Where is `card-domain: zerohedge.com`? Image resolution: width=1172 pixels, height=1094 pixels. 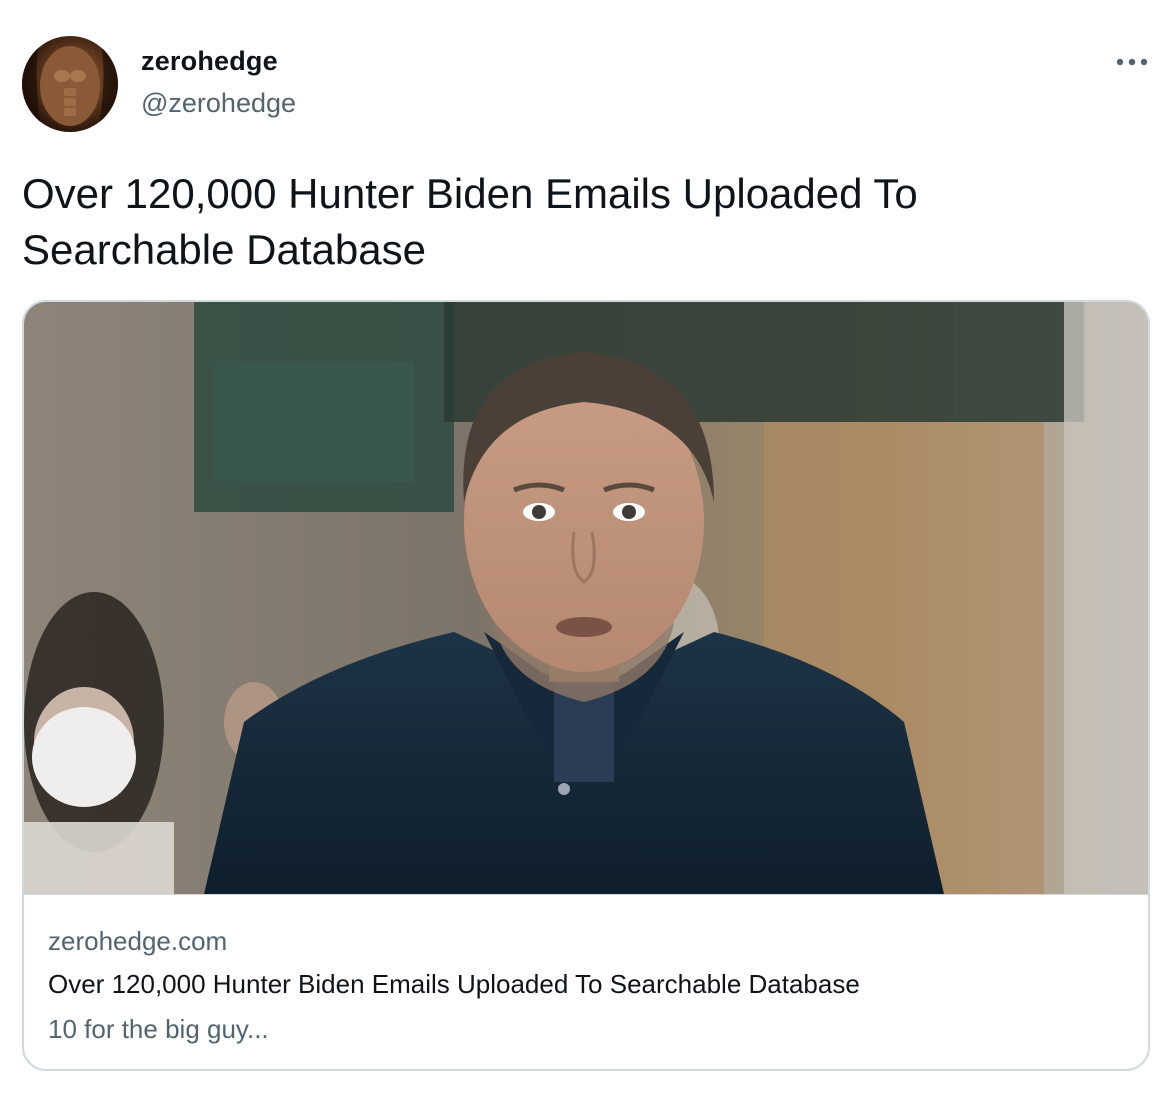 card-domain: zerohedge.com is located at coordinates (138, 941).